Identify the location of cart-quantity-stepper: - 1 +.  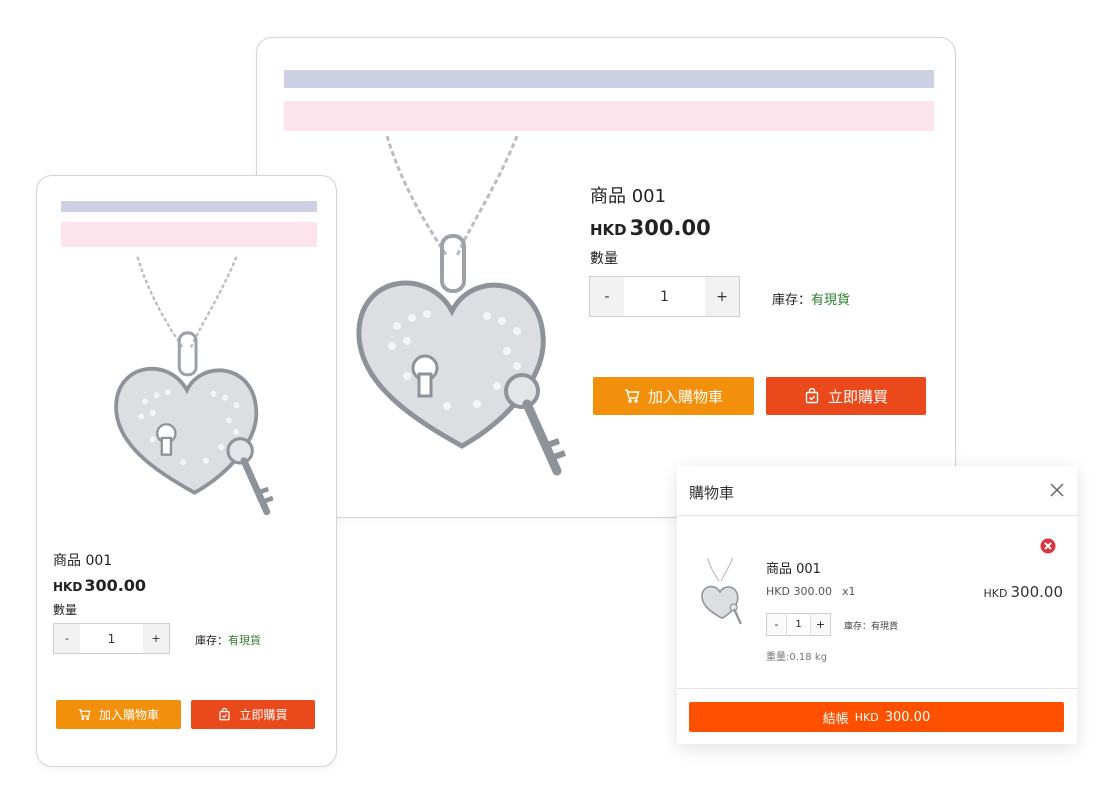
(798, 624).